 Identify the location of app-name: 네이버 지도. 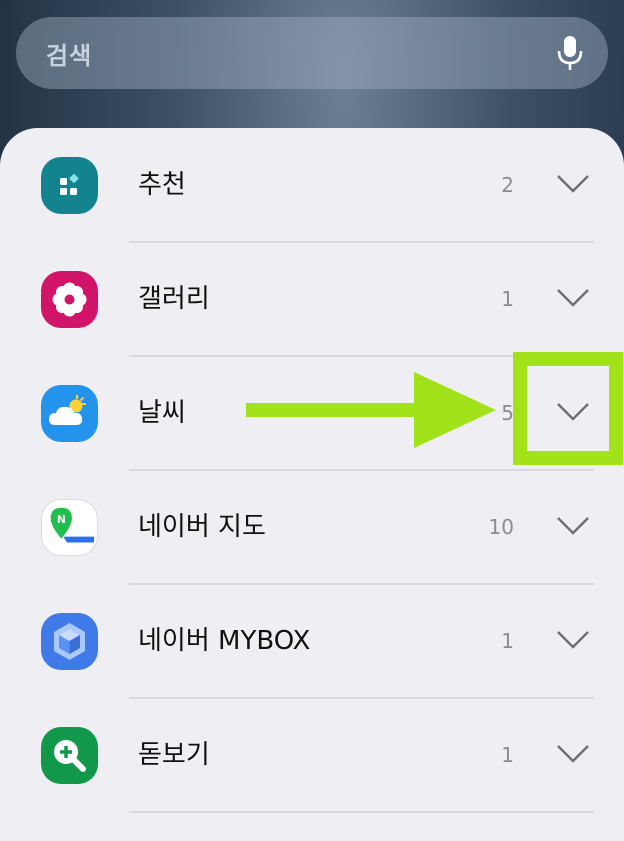
(202, 527).